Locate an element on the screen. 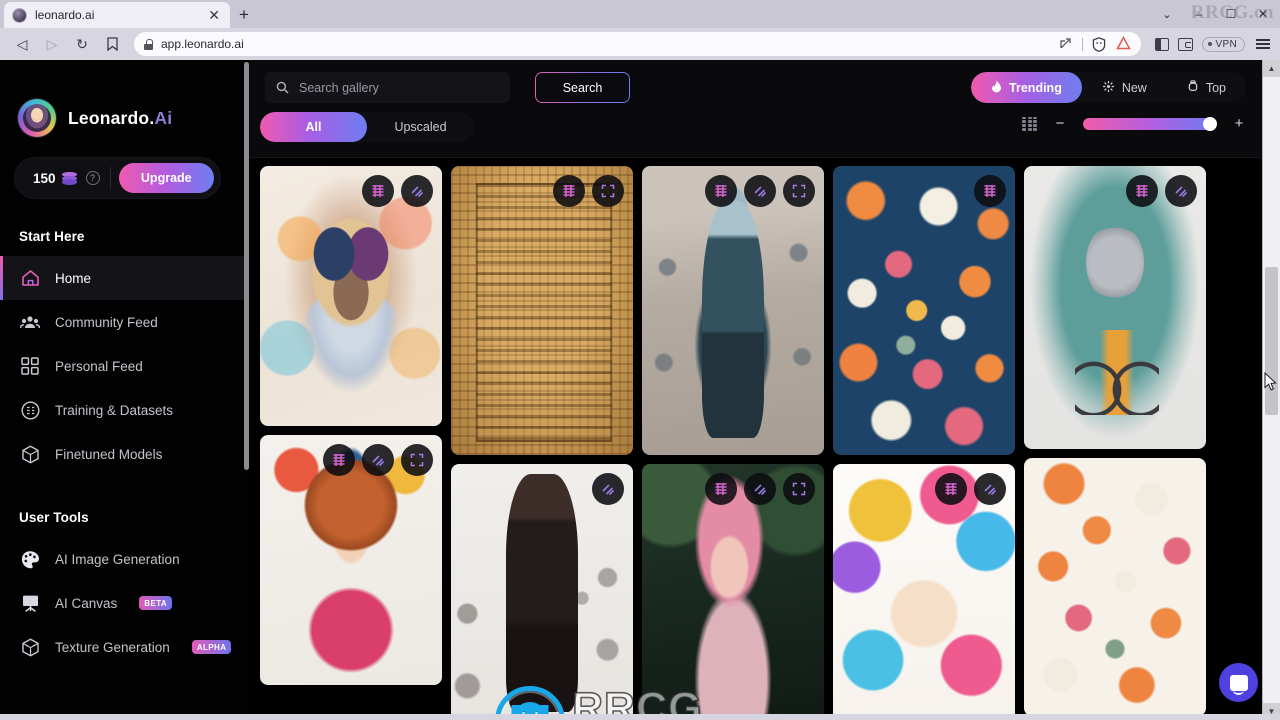 Image resolution: width=1280 pixels, height=720 pixels. new-tab-button: + is located at coordinates (244, 15).